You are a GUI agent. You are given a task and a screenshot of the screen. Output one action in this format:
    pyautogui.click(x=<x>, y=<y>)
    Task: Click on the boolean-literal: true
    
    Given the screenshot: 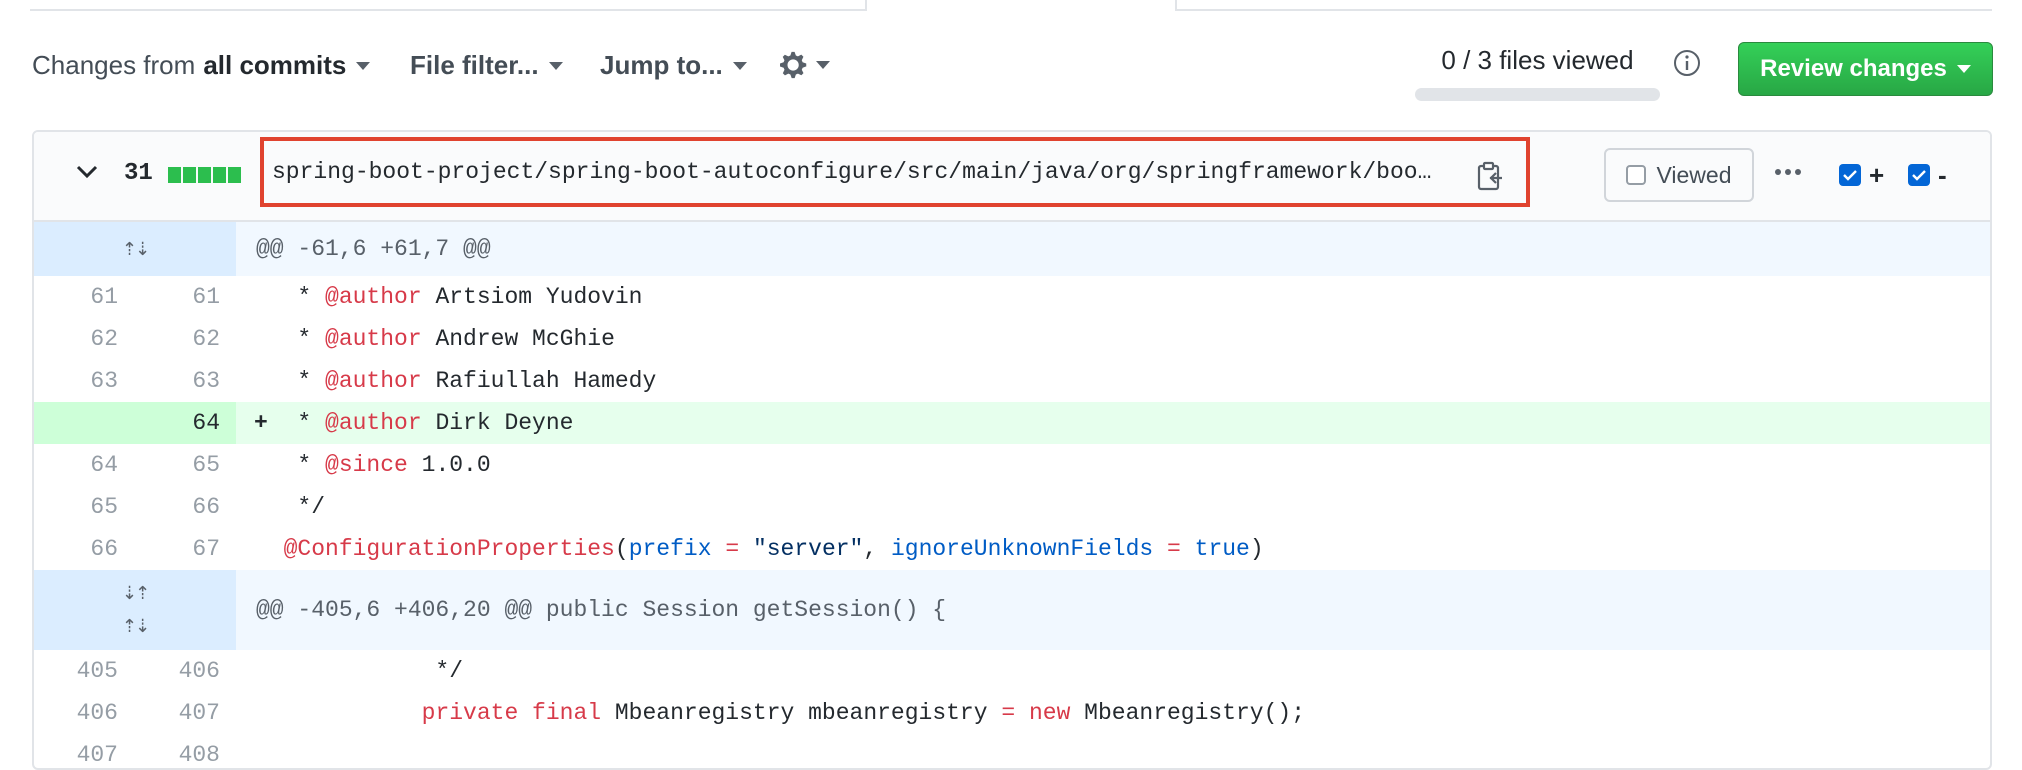 What is the action you would take?
    pyautogui.click(x=1222, y=549)
    